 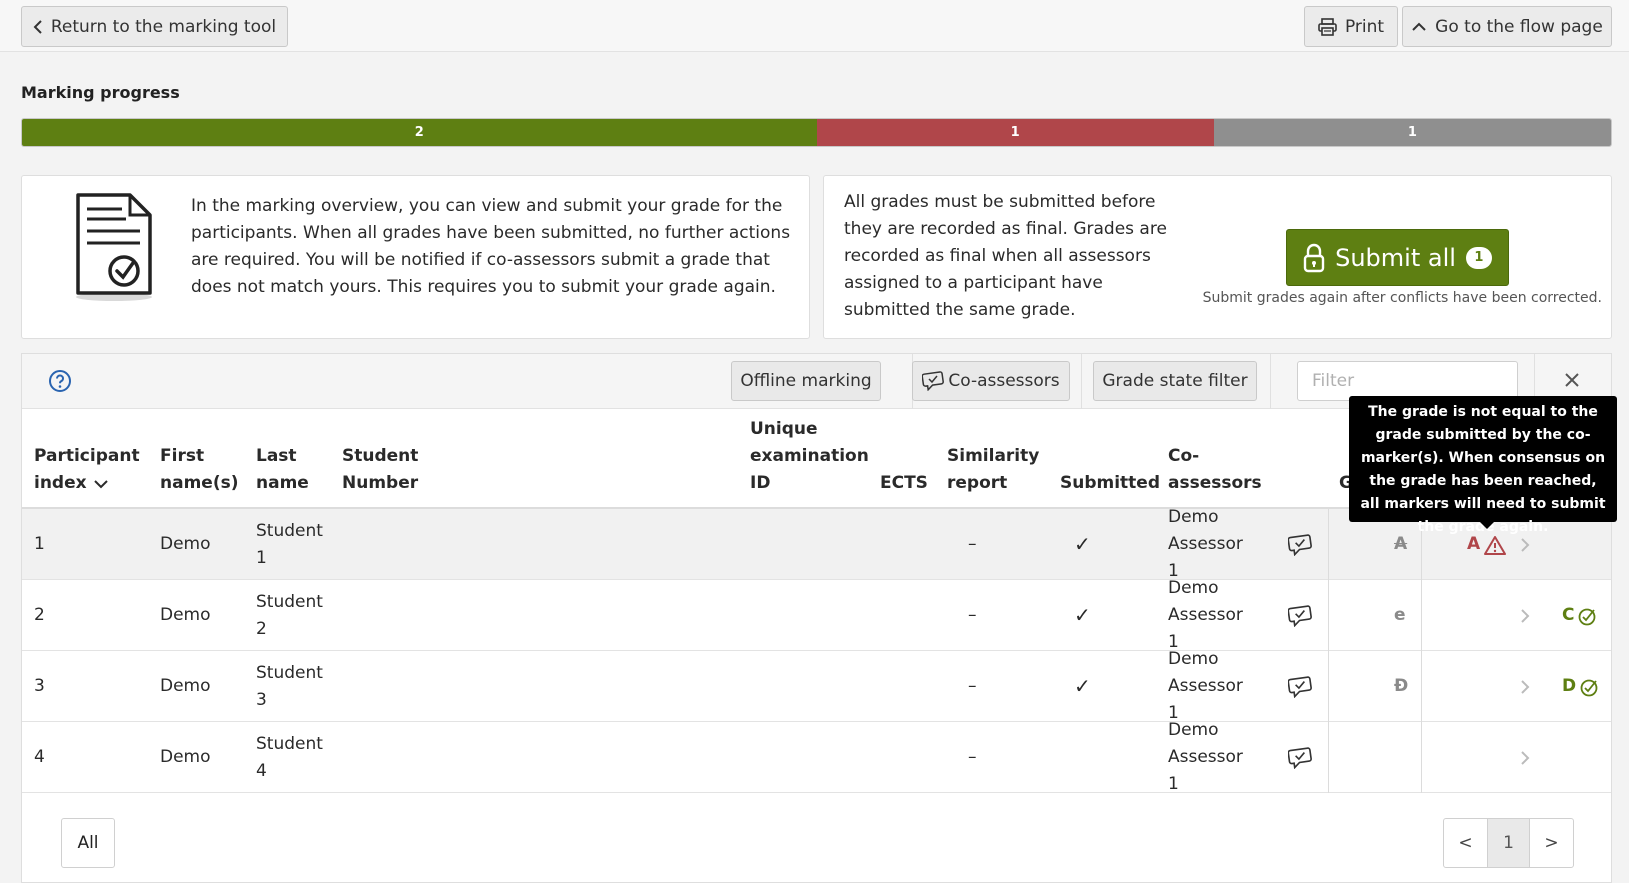 What do you see at coordinates (88, 843) in the screenshot?
I see `page-size-all-button: All` at bounding box center [88, 843].